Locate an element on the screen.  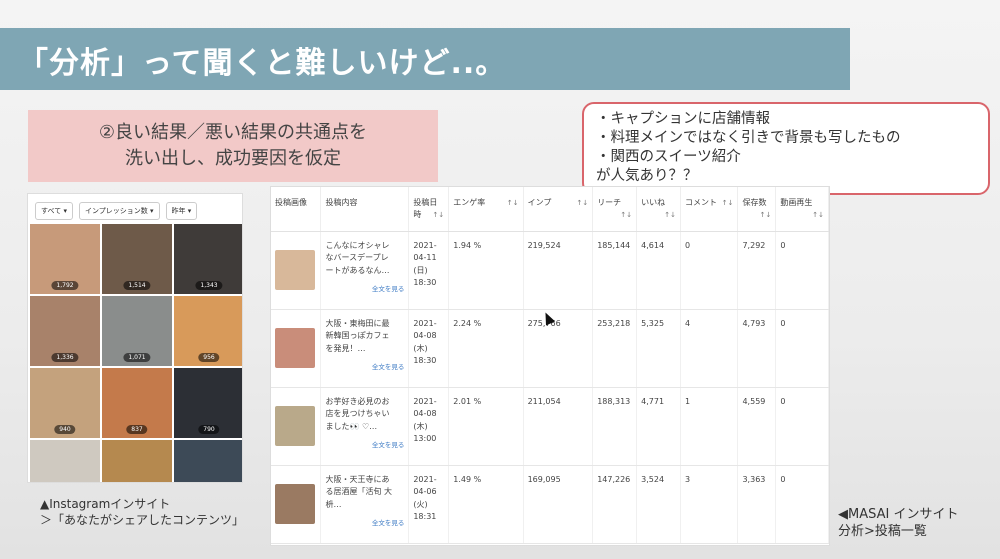
column-header: 保存数 ↑↓ is located at coordinates (757, 209).